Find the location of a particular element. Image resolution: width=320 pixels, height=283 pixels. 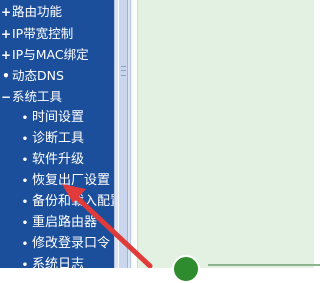

nav-item-label: IP带宽控制 is located at coordinates (43, 33).